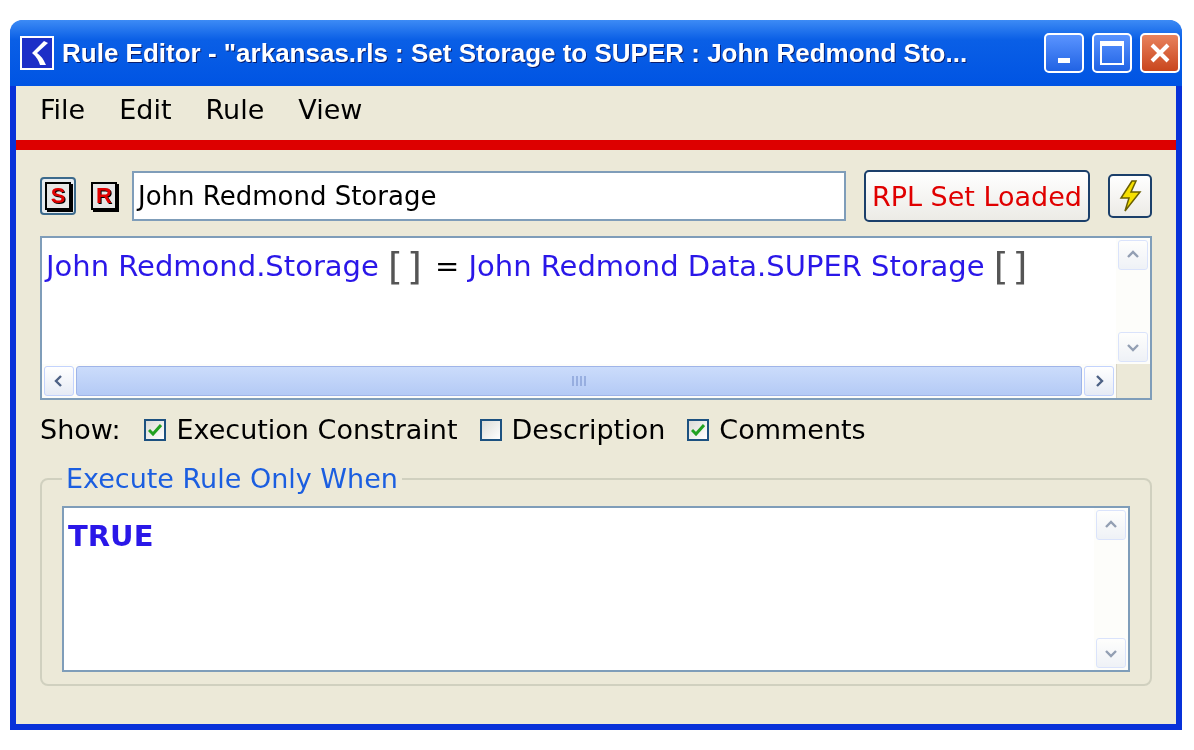 The width and height of the screenshot is (1194, 750). I want to click on minimize-button, so click(1064, 53).